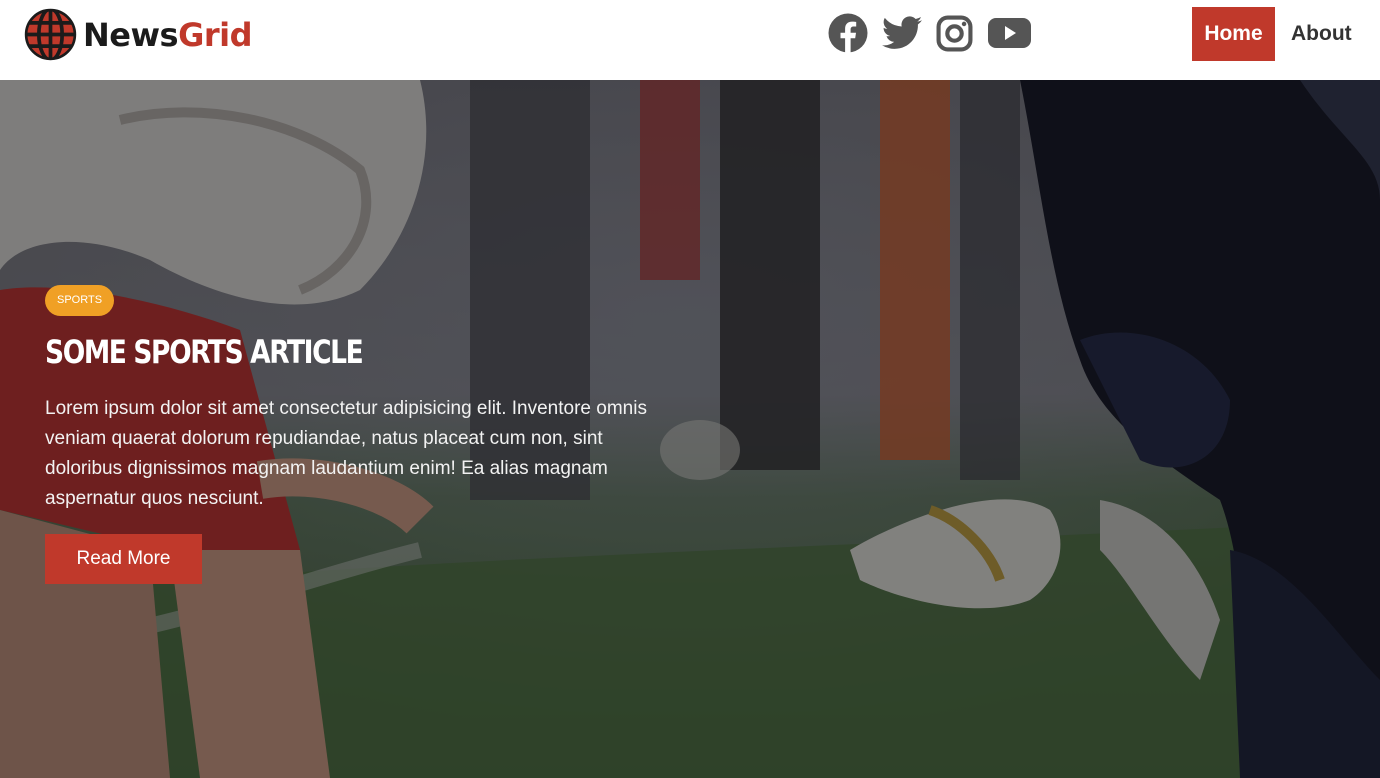 This screenshot has width=1380, height=778. Describe the element at coordinates (123, 559) in the screenshot. I see `read-more-button: Read More` at that location.